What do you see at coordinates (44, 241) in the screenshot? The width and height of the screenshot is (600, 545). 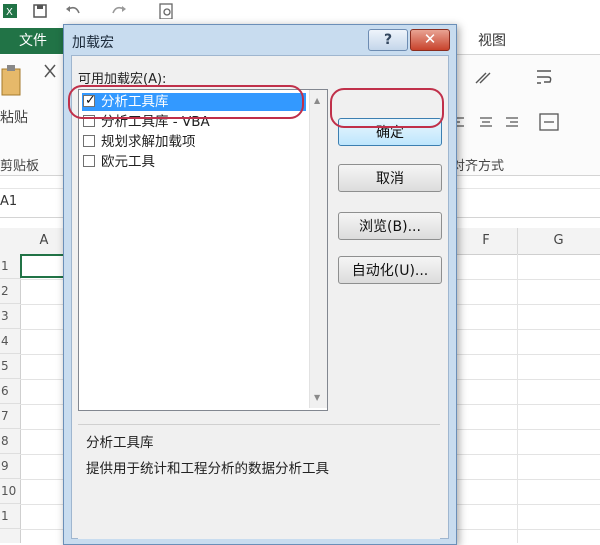 I see `column-header-a: A` at bounding box center [44, 241].